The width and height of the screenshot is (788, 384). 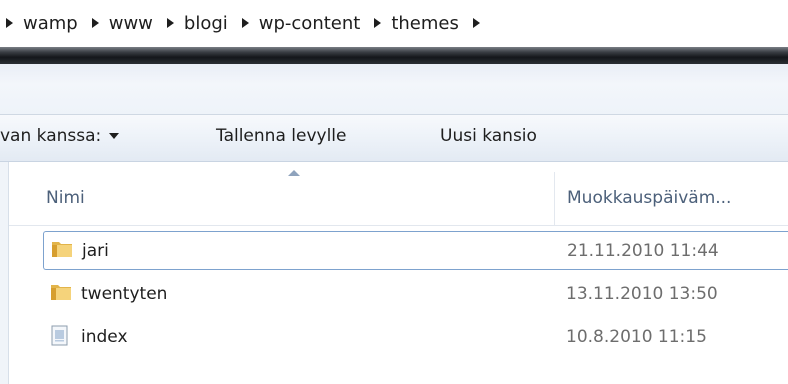 I want to click on file-name: index, so click(x=104, y=337).